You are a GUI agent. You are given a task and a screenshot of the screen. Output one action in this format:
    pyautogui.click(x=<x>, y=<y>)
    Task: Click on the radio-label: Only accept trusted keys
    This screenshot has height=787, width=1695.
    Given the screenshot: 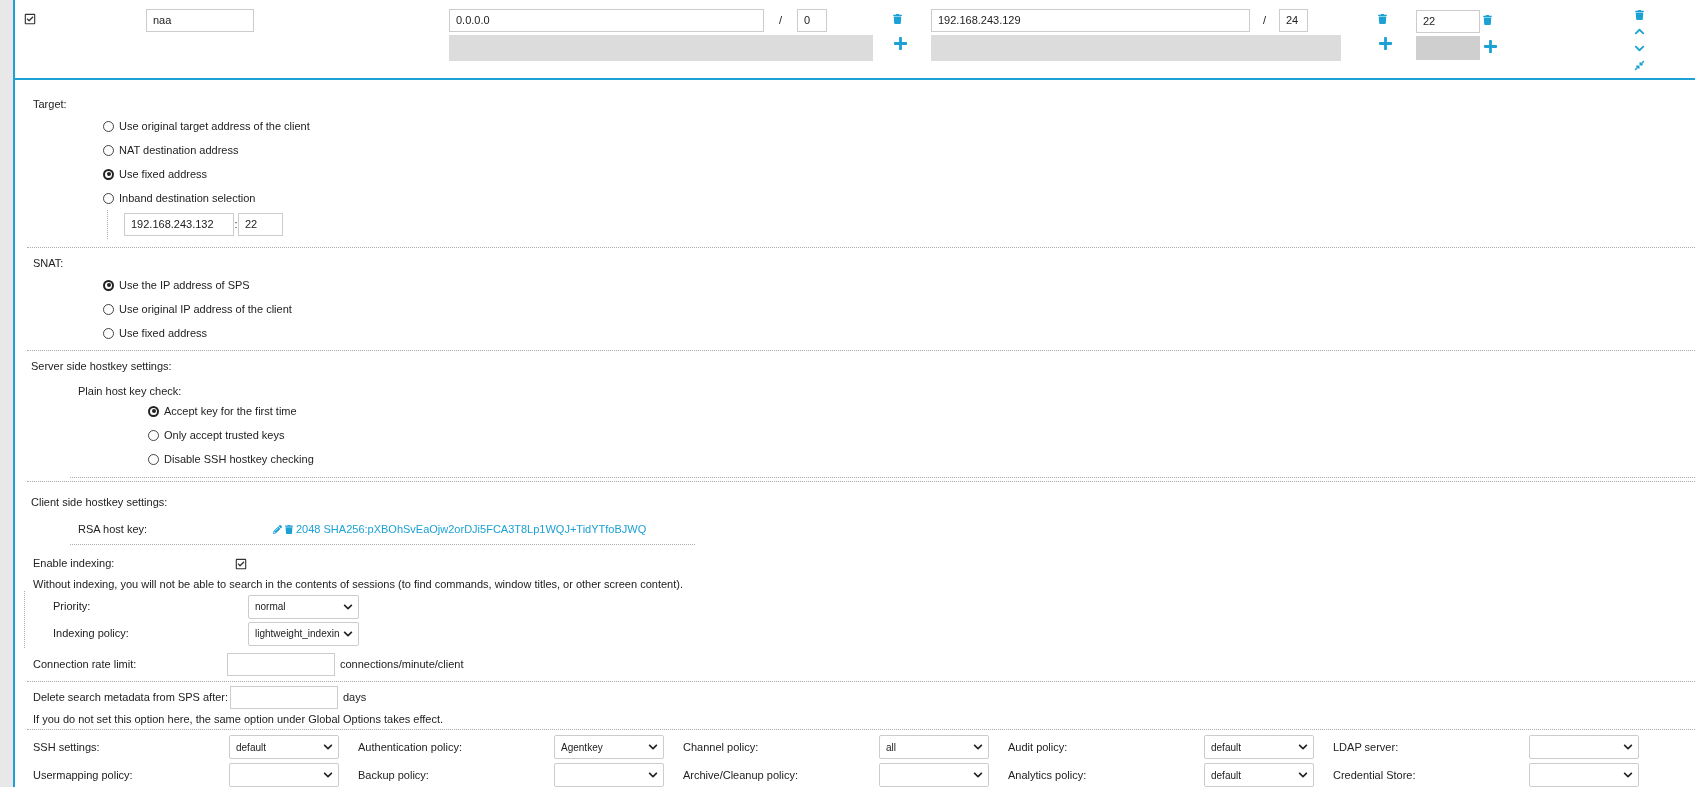 What is the action you would take?
    pyautogui.click(x=224, y=435)
    